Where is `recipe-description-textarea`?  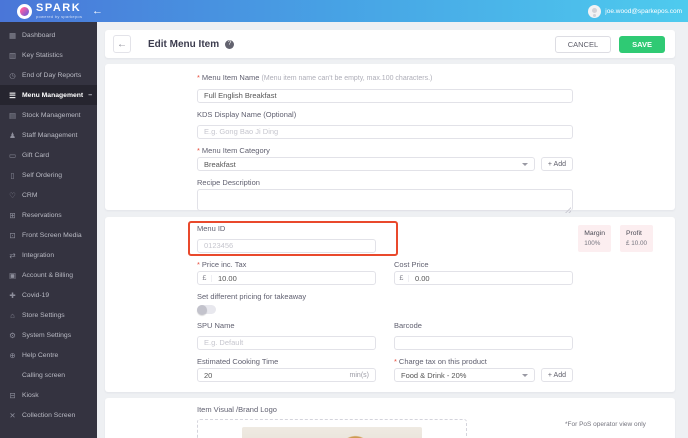 recipe-description-textarea is located at coordinates (385, 200).